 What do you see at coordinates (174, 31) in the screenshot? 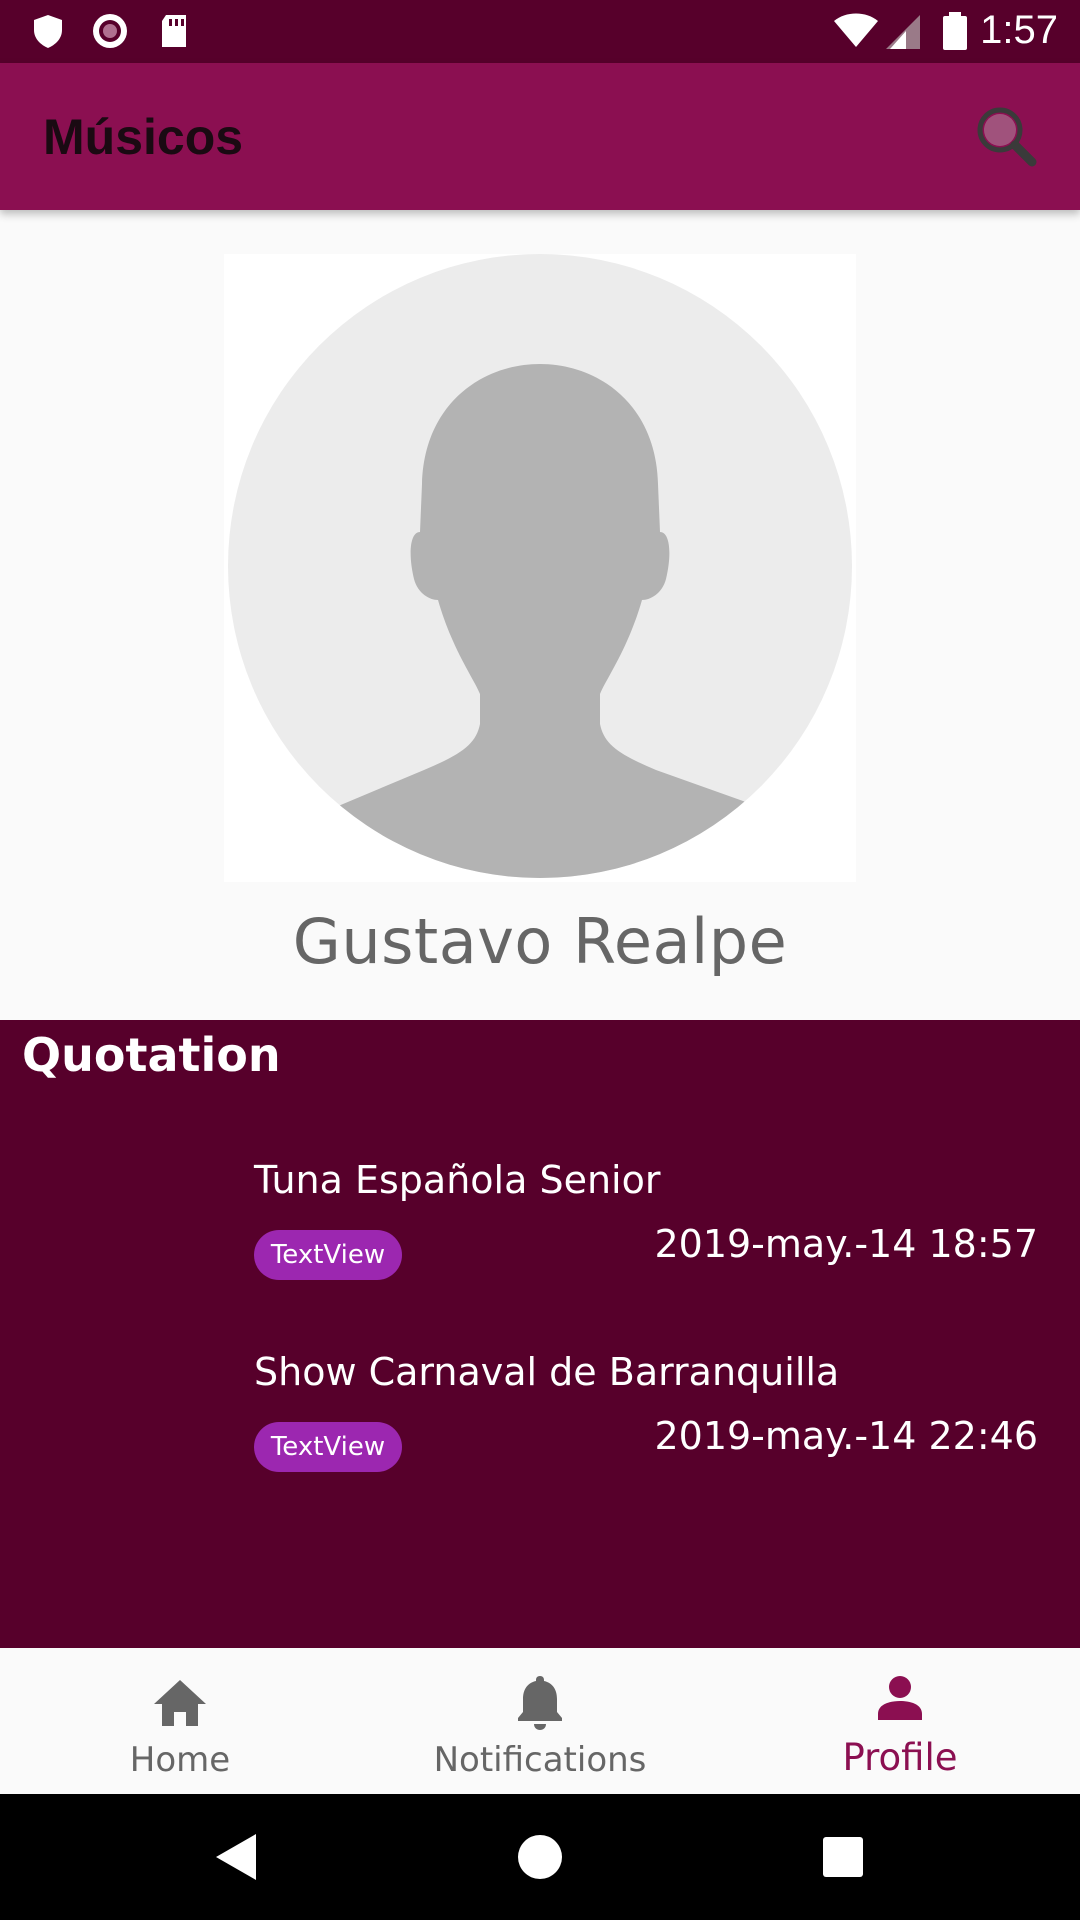
I see `sd-card-icon` at bounding box center [174, 31].